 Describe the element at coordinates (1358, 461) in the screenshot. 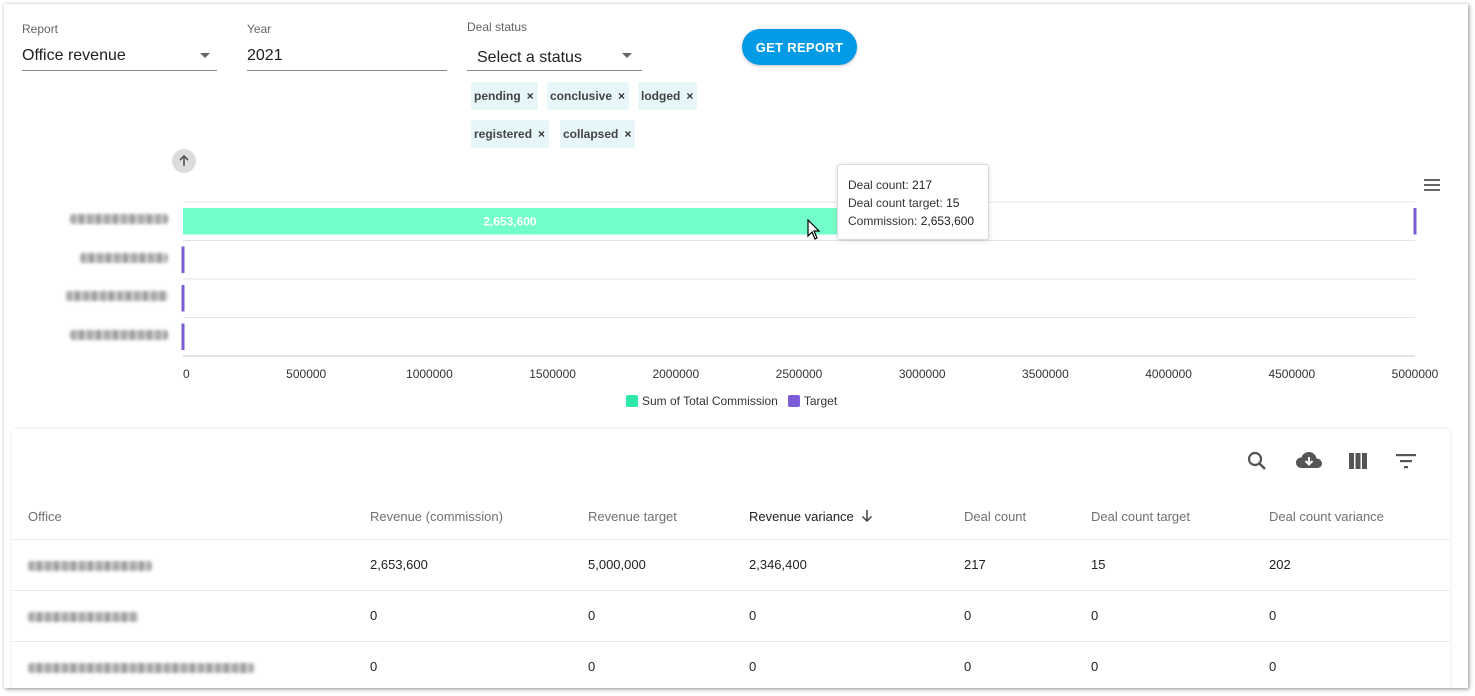

I see `view-columns-icon` at that location.